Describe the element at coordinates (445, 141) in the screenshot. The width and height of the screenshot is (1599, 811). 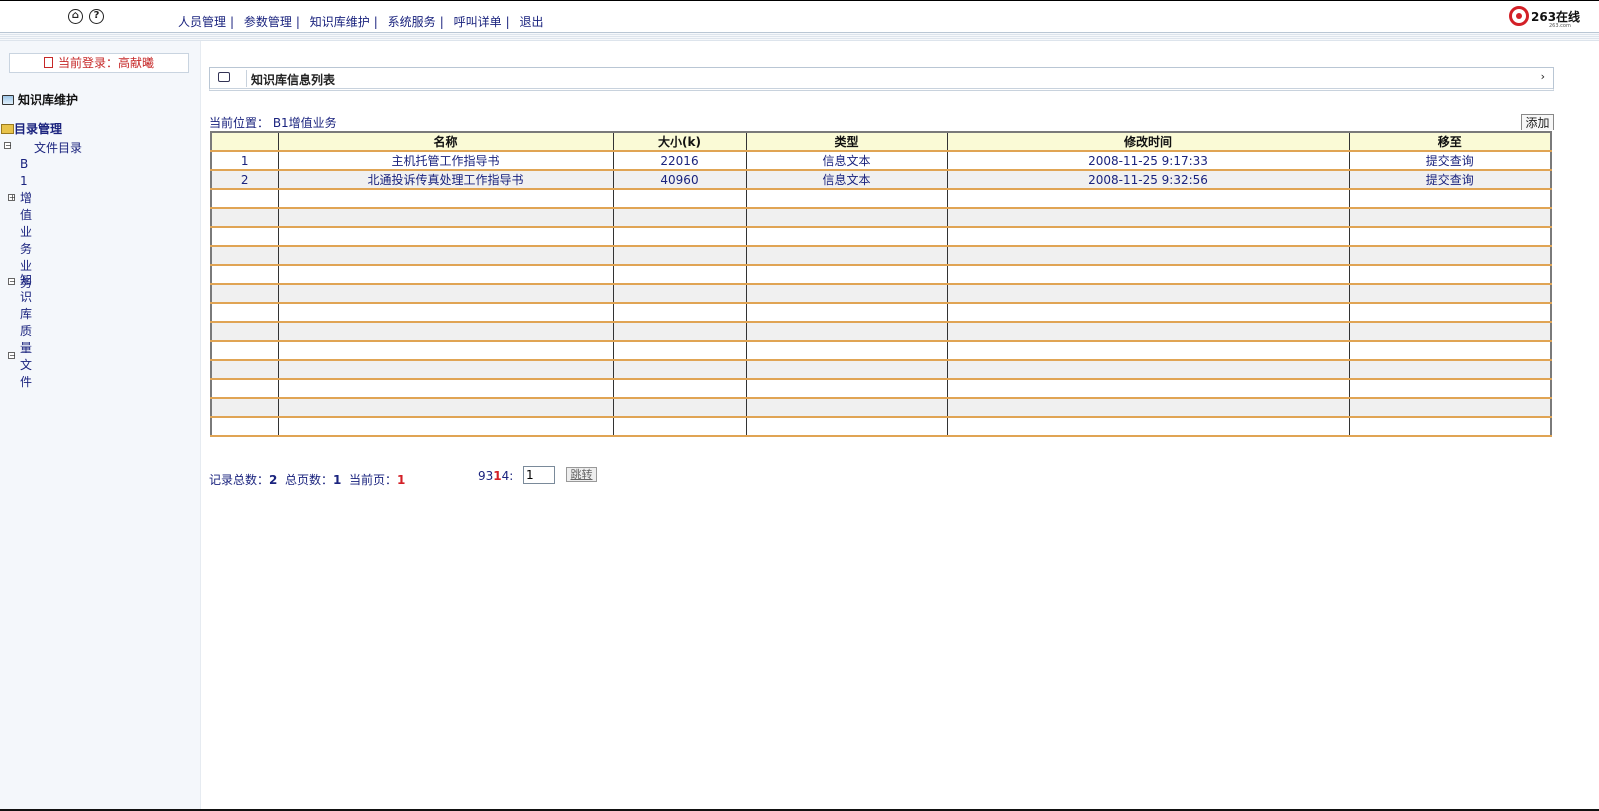
I see `col-header-name: 名称` at that location.